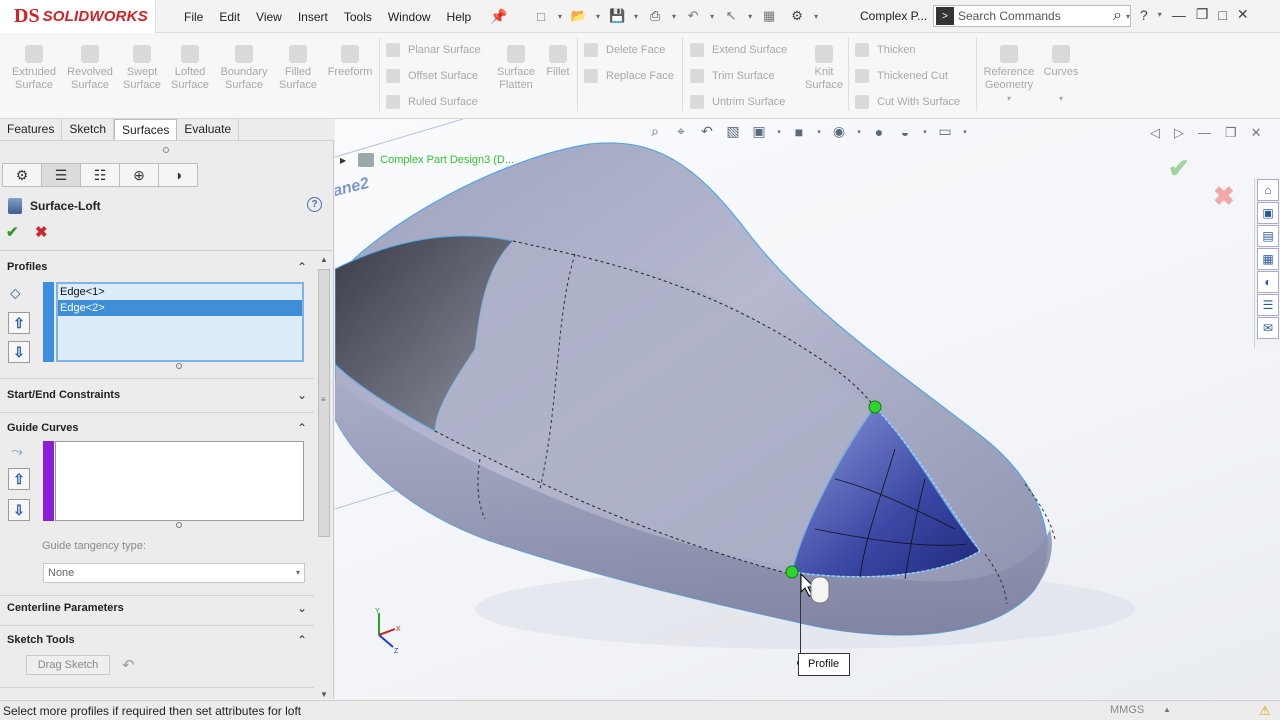  I want to click on curves-dropdown-icon: ▾, so click(1061, 98).